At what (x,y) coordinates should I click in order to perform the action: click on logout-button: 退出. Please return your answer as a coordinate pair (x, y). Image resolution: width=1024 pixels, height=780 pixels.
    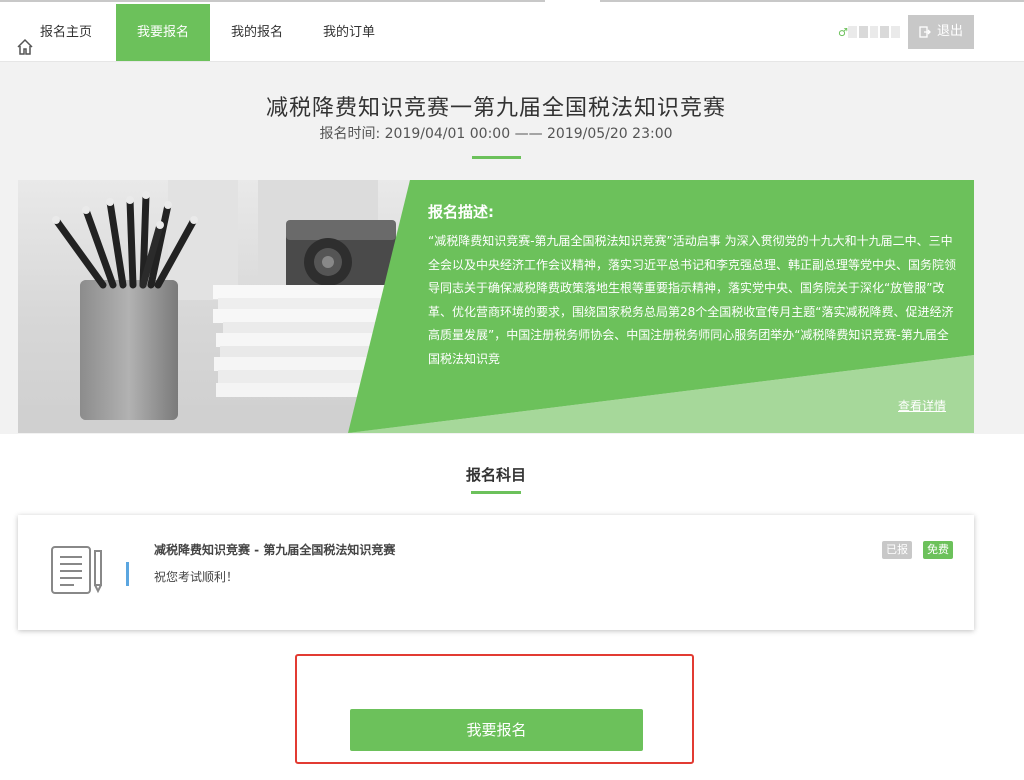
    Looking at the image, I should click on (941, 32).